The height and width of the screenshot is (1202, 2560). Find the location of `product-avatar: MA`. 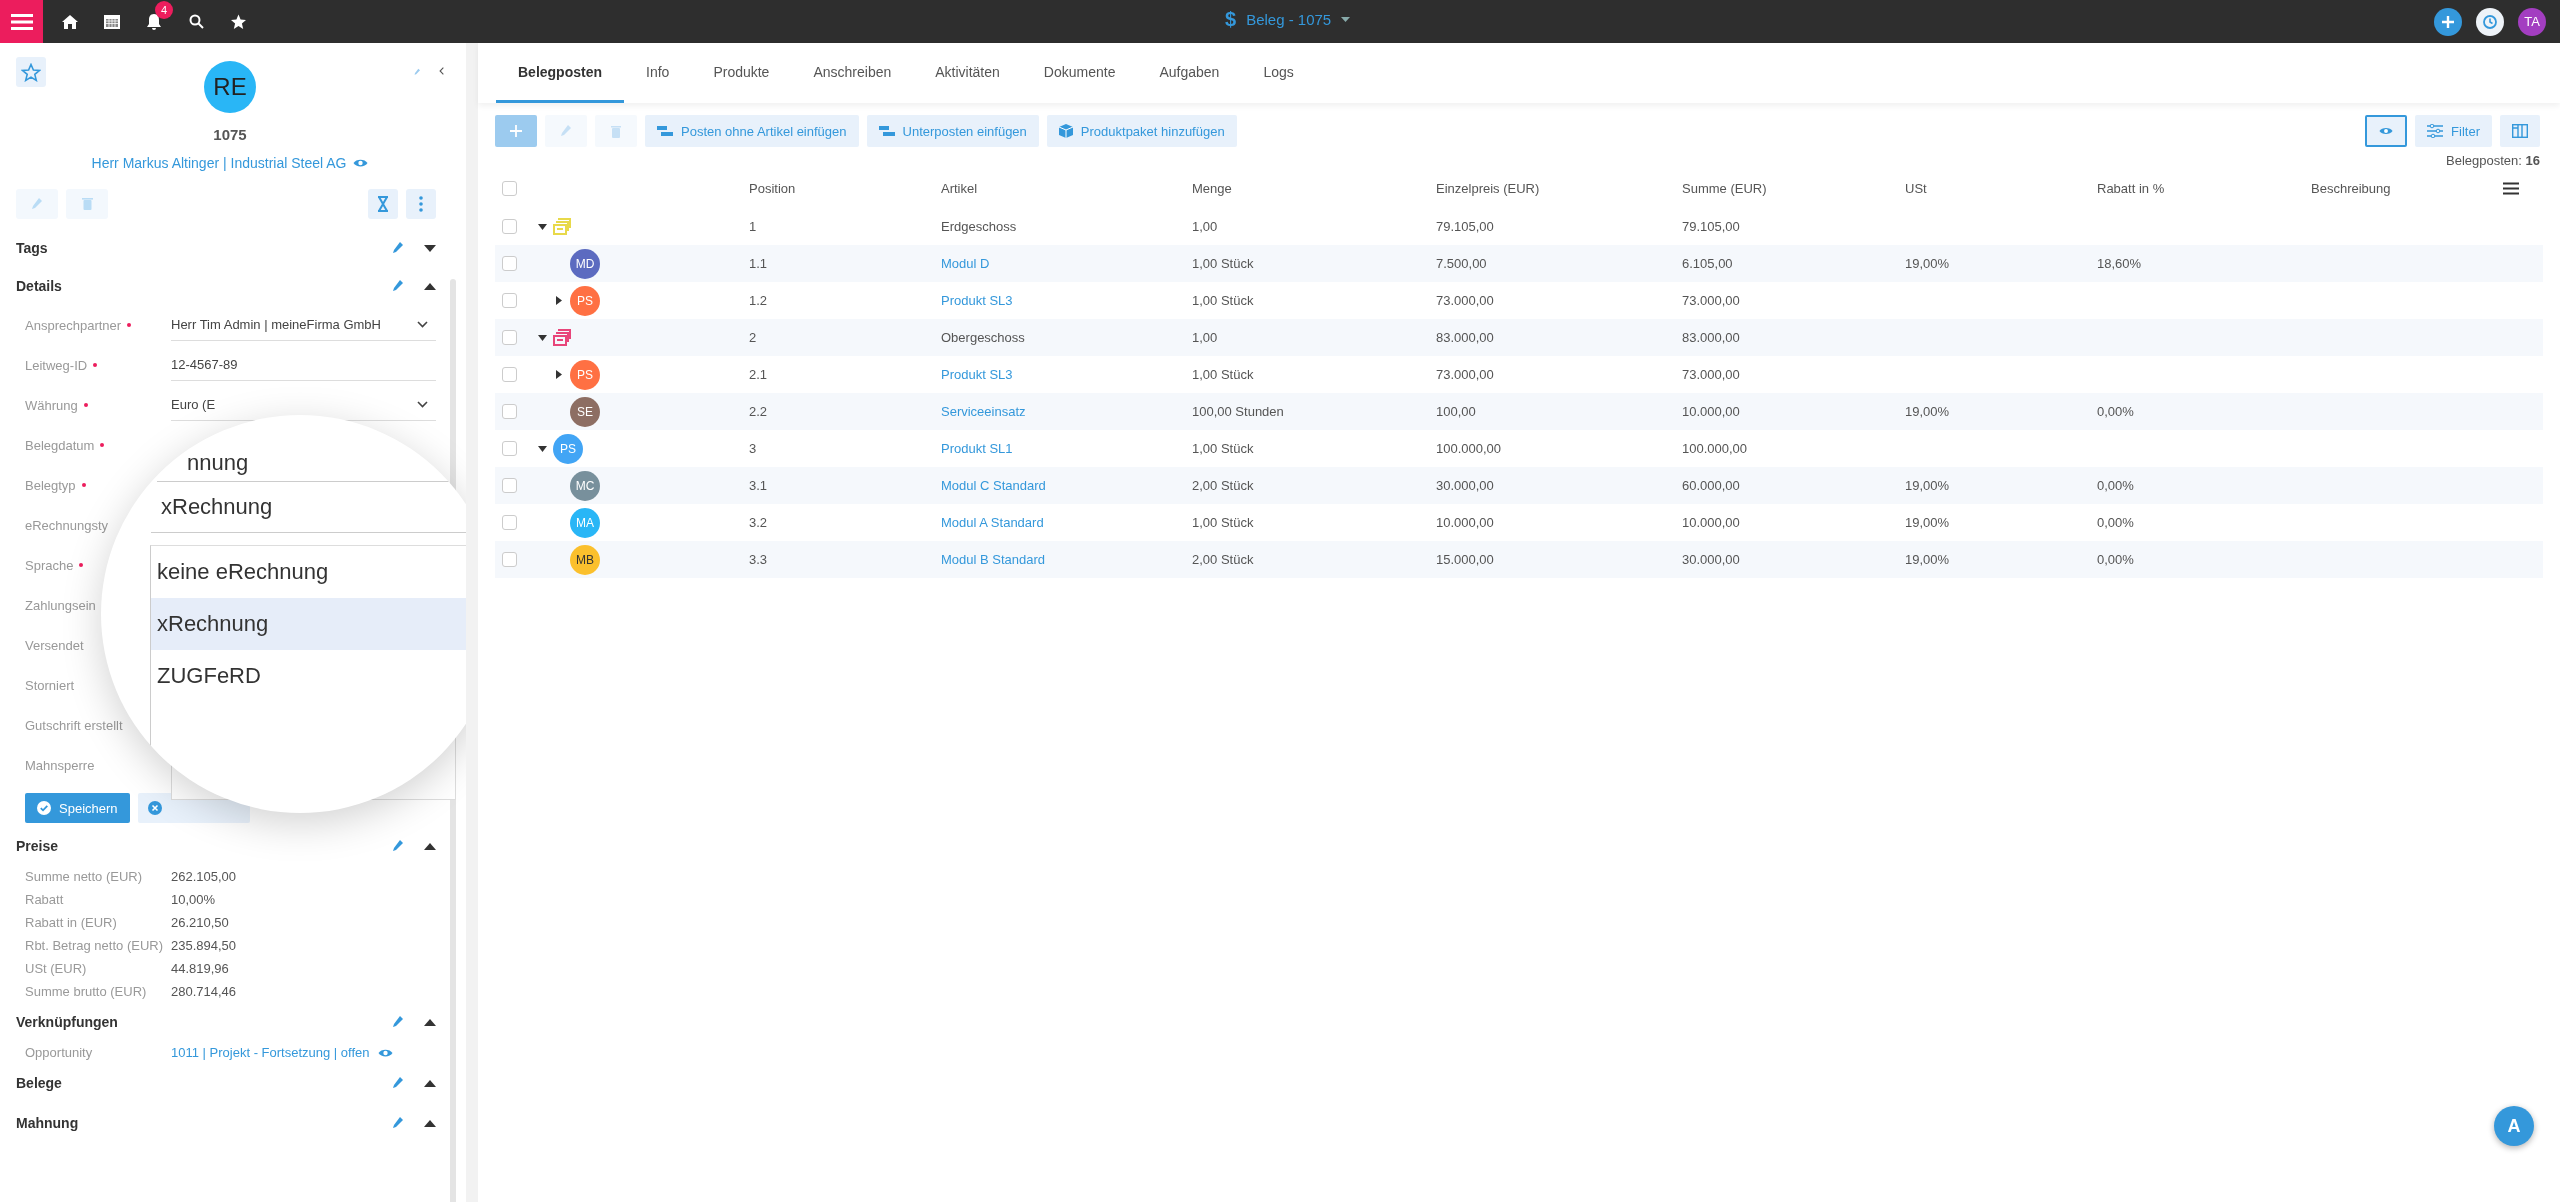

product-avatar: MA is located at coordinates (585, 522).